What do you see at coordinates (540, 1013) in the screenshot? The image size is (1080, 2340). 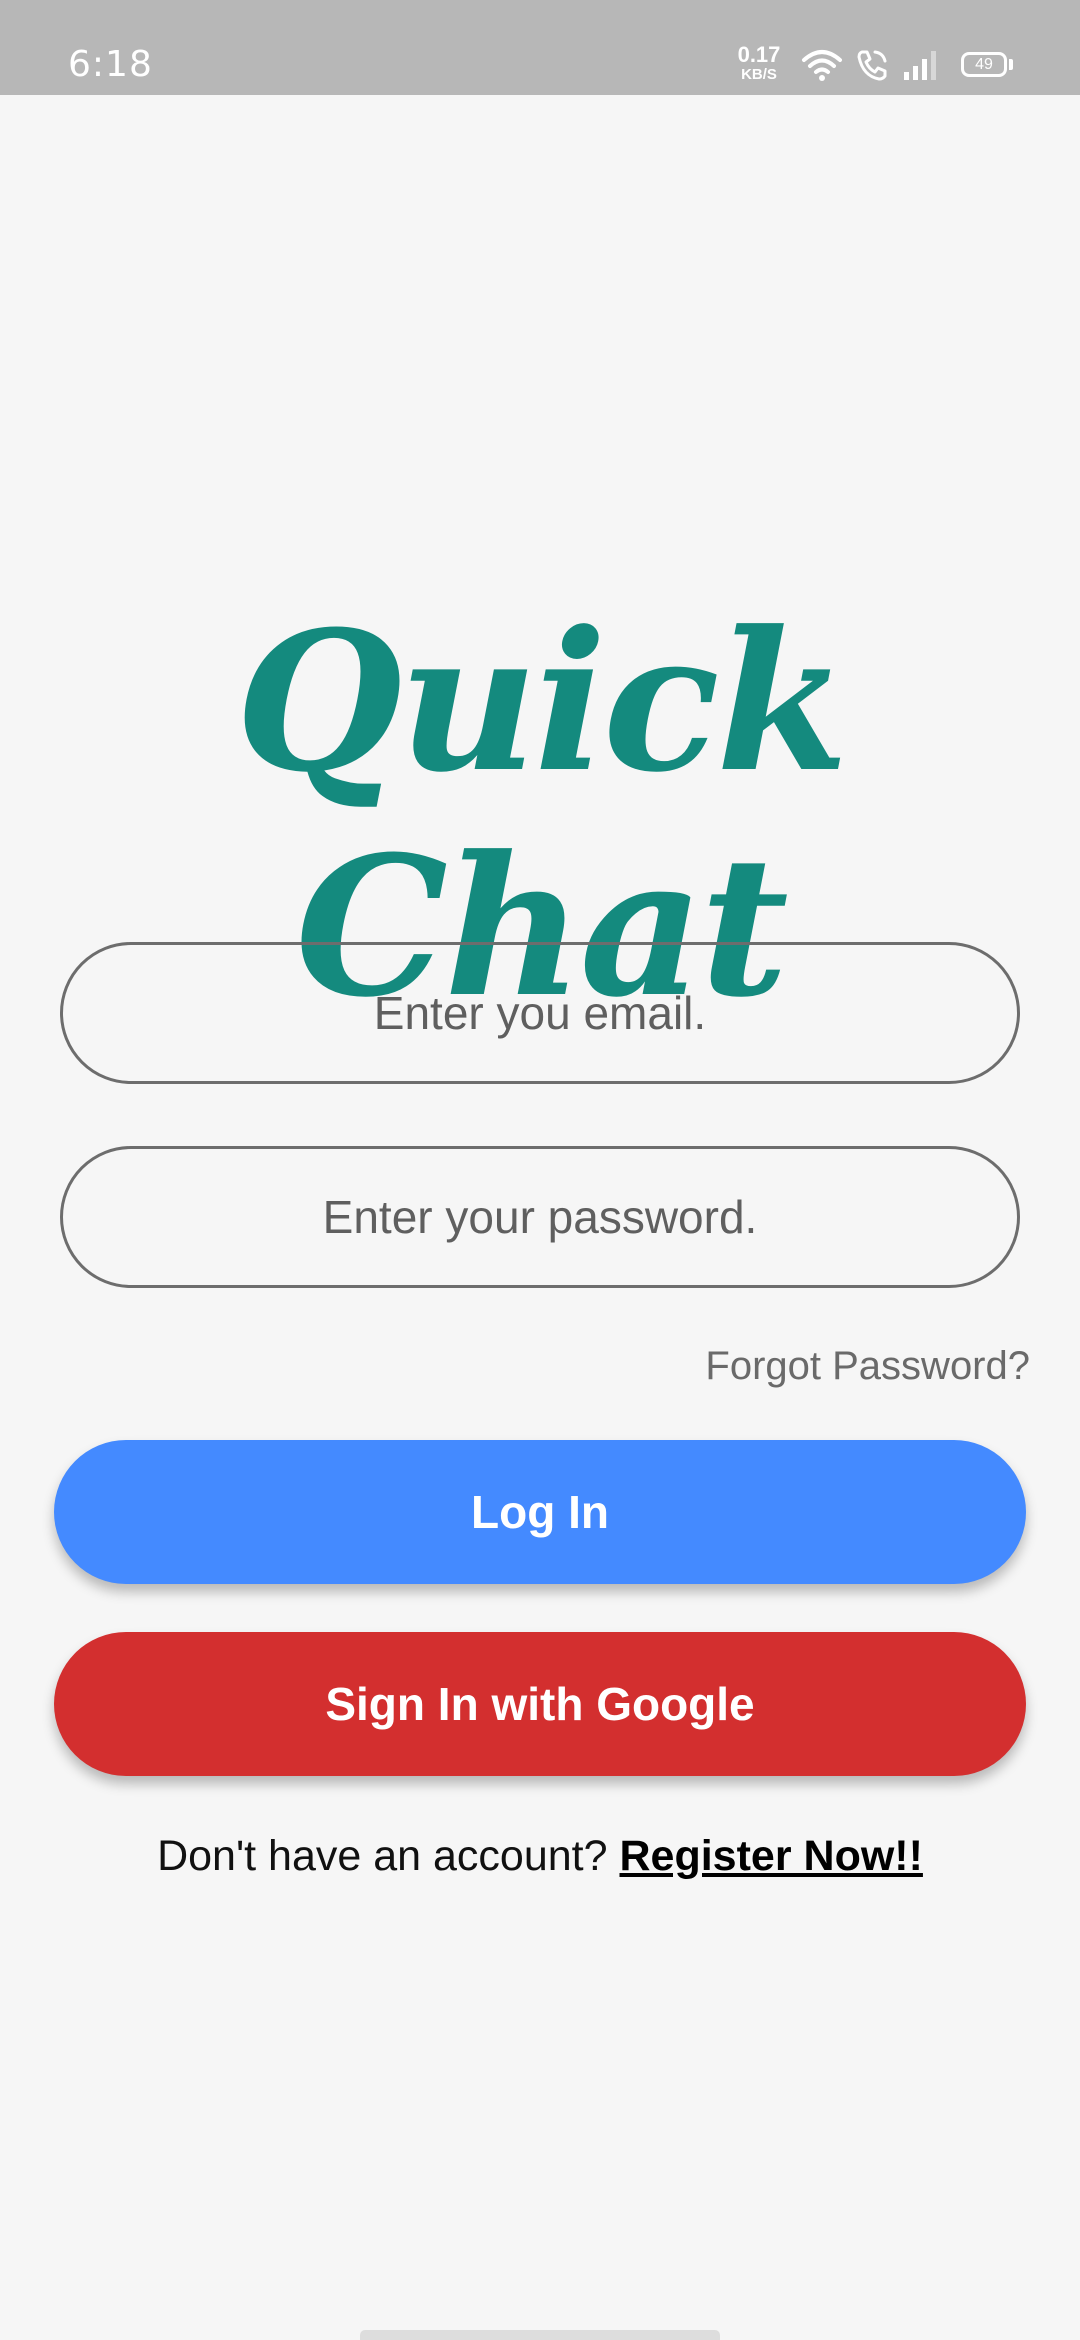 I see `email-field` at bounding box center [540, 1013].